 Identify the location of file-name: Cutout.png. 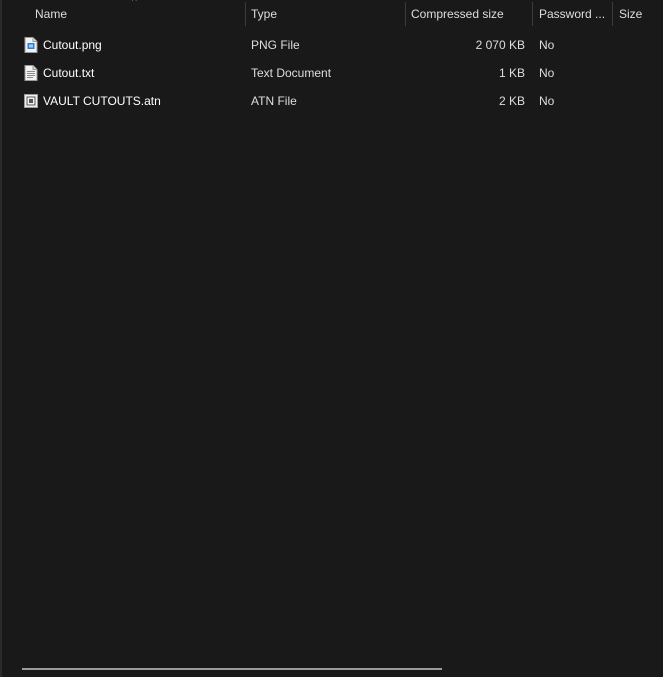
(72, 45).